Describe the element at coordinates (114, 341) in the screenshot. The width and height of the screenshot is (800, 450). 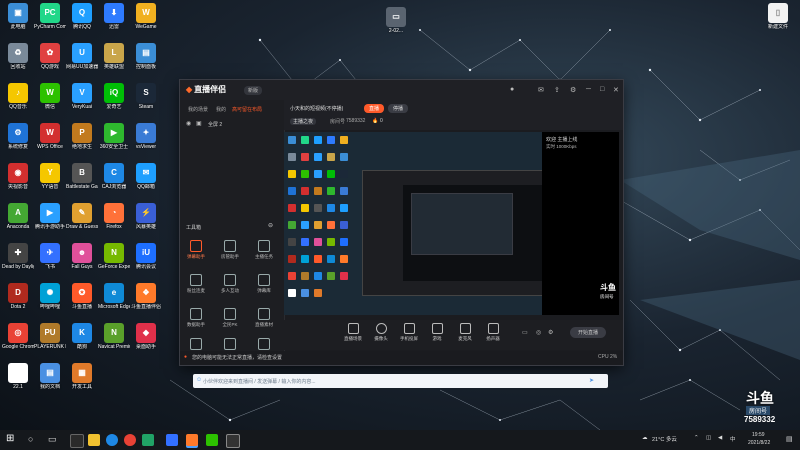
I see `desktop-icon: NNavicat Premium 12` at that location.